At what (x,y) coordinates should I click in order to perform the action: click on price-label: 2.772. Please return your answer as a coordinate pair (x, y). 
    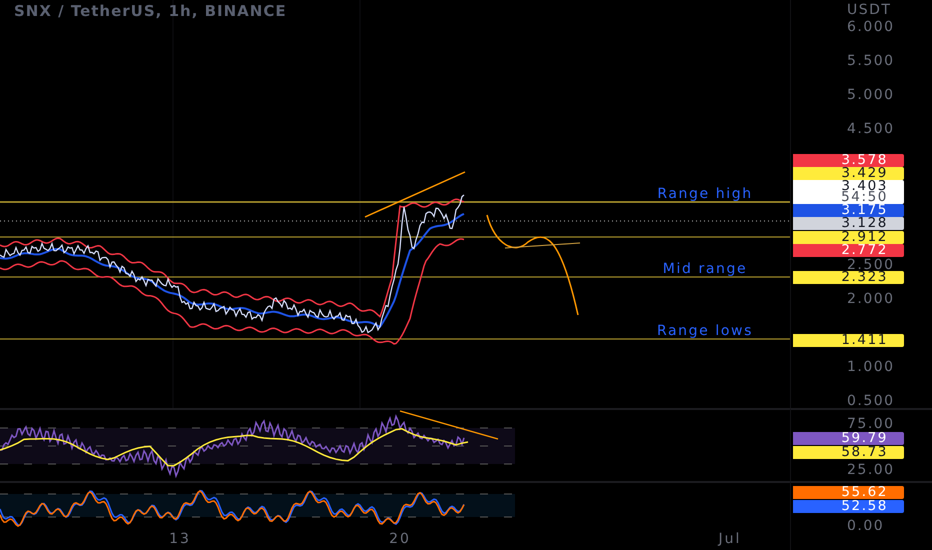
    Looking at the image, I should click on (848, 250).